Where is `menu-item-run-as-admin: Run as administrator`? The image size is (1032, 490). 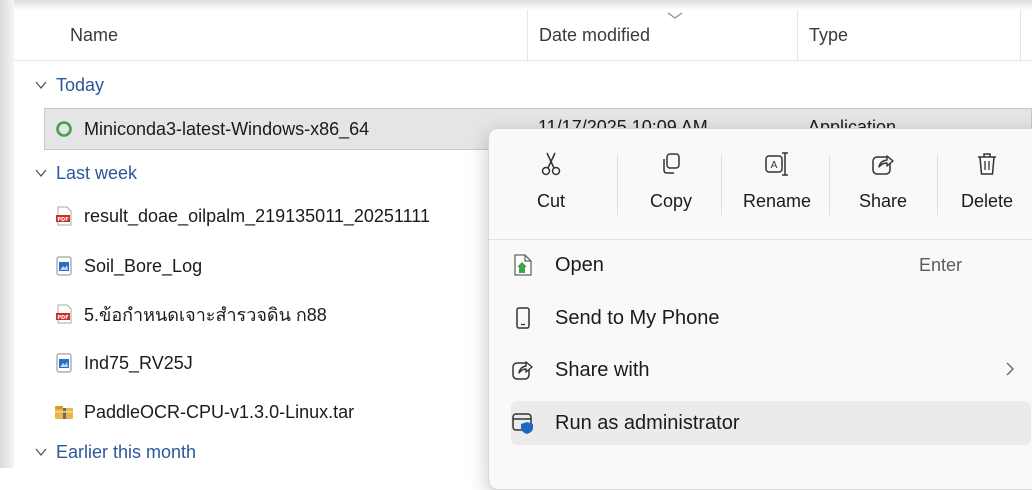 menu-item-run-as-admin: Run as administrator is located at coordinates (771, 423).